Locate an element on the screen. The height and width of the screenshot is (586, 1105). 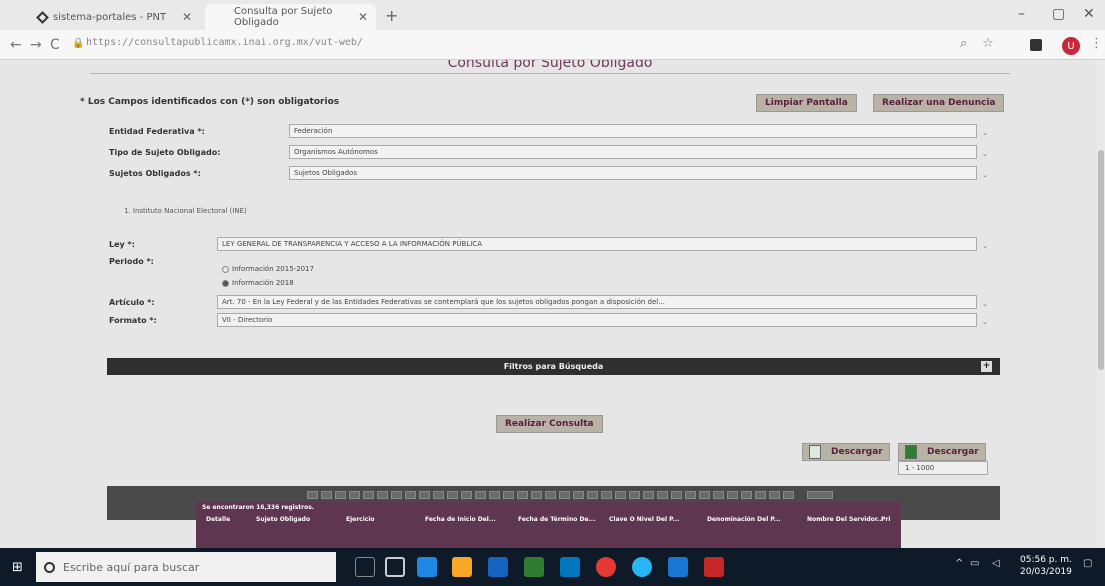
minimize-button: – is located at coordinates (1021, 14).